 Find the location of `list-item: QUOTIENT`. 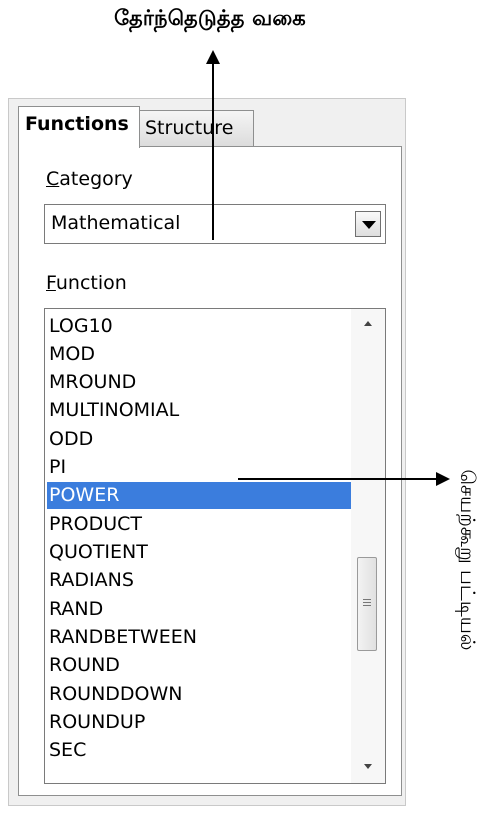

list-item: QUOTIENT is located at coordinates (199, 552).